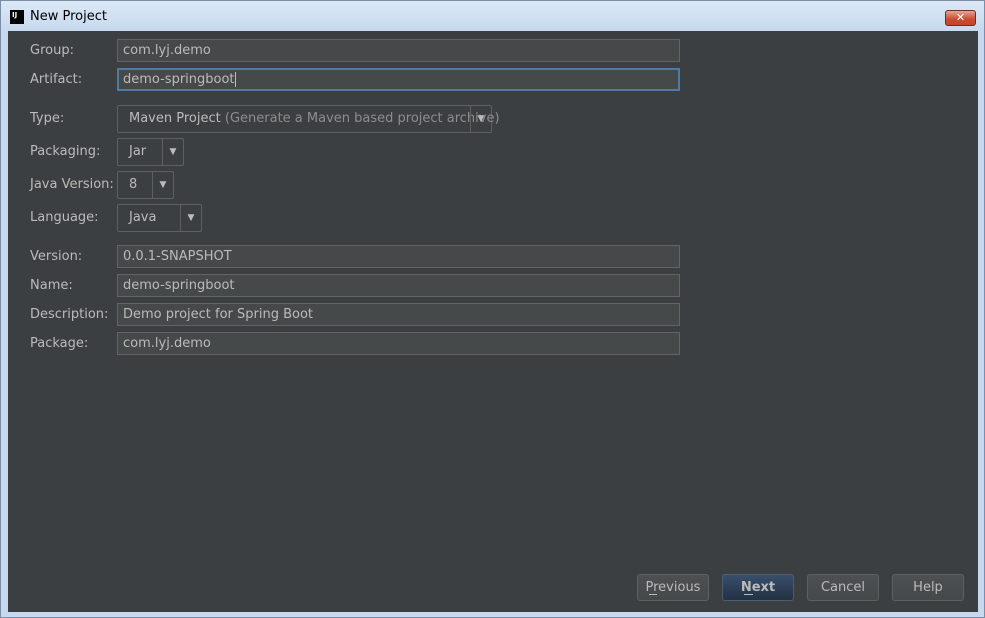  What do you see at coordinates (748, 594) in the screenshot?
I see `next-mnemonic-underline` at bounding box center [748, 594].